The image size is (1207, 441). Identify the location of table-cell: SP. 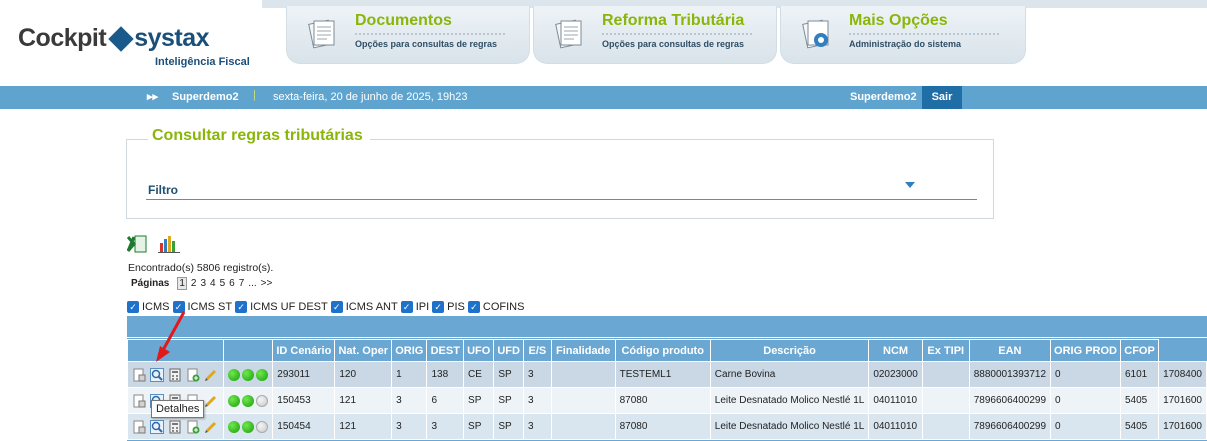
(479, 400).